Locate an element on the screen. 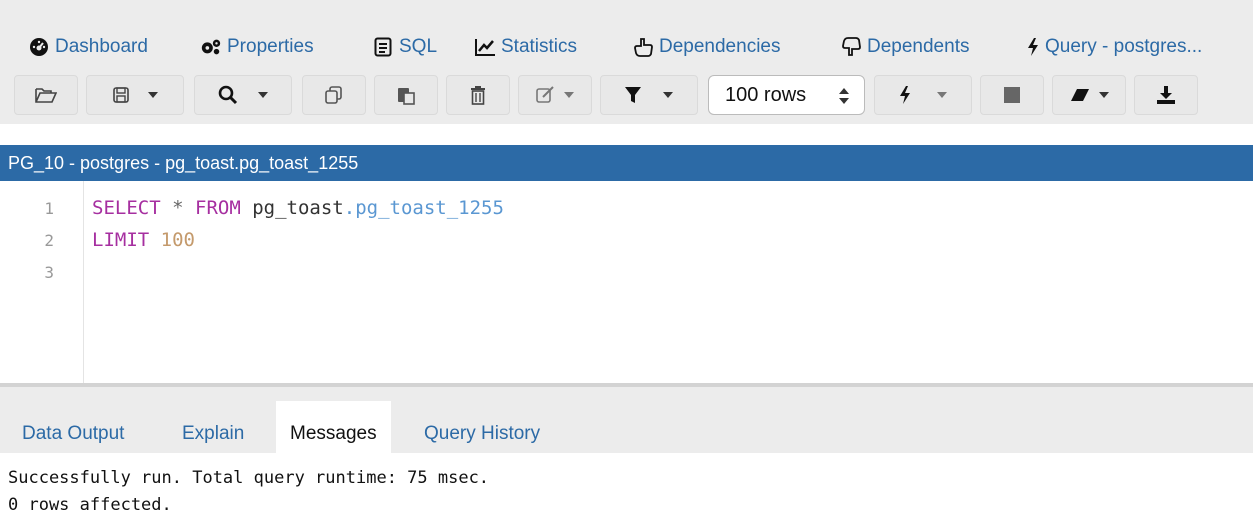 Image resolution: width=1253 pixels, height=521 pixels. stop-button is located at coordinates (1012, 95).